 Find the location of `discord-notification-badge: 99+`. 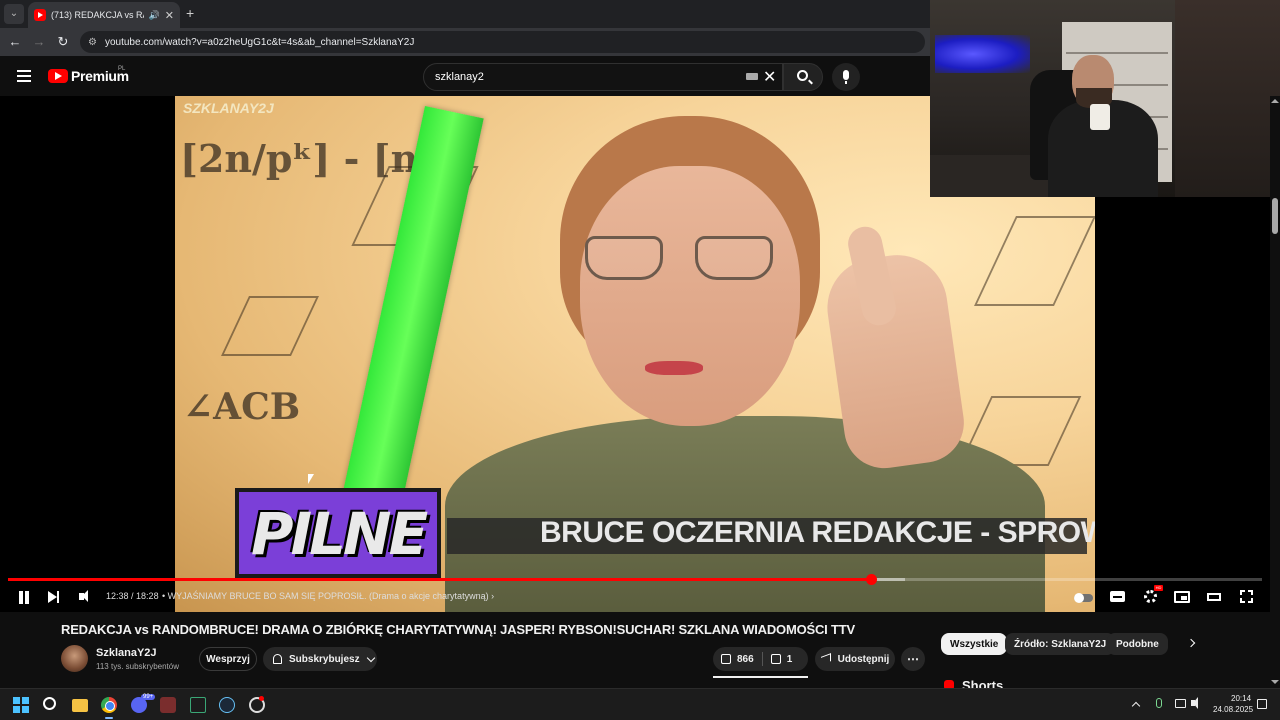

discord-notification-badge: 99+ is located at coordinates (148, 697).